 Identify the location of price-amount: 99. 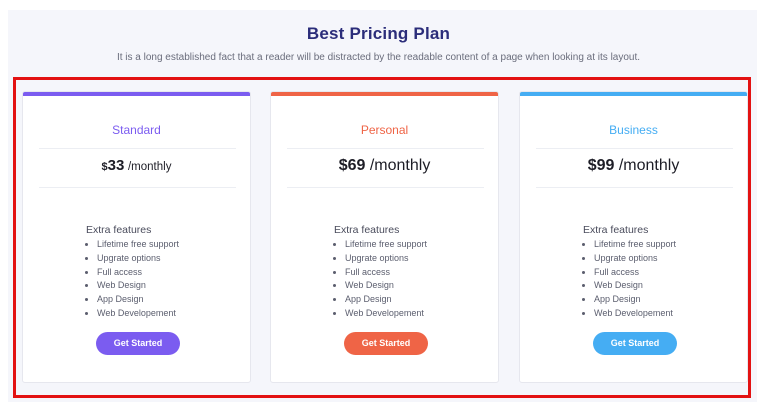
(605, 165).